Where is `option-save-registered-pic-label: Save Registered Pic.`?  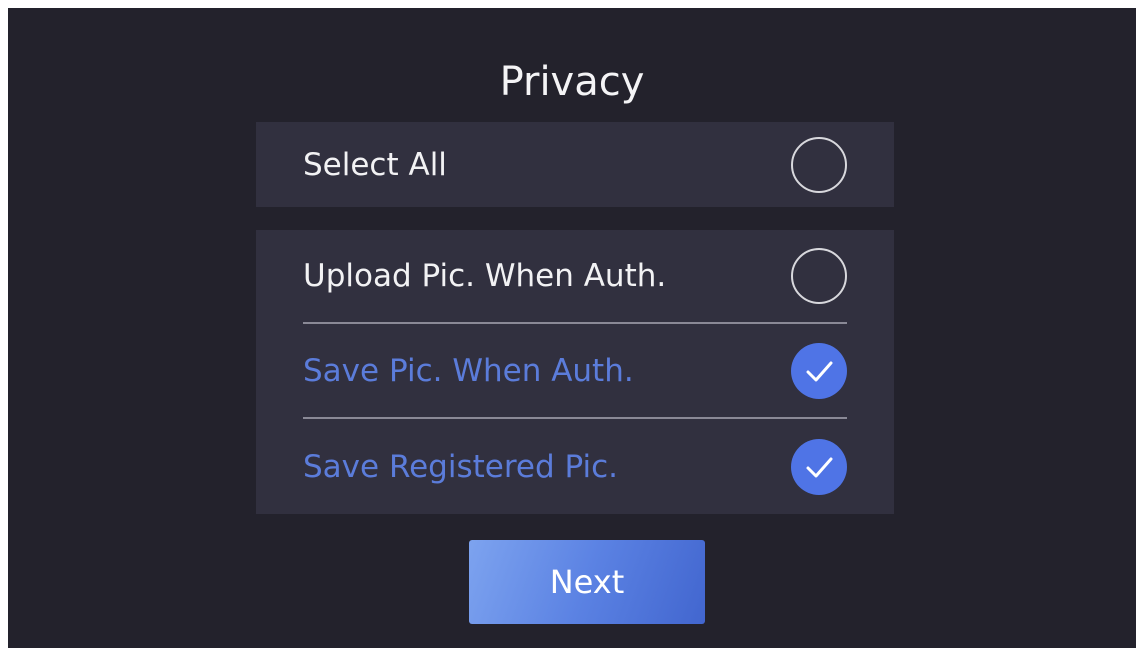
option-save-registered-pic-label: Save Registered Pic. is located at coordinates (461, 467).